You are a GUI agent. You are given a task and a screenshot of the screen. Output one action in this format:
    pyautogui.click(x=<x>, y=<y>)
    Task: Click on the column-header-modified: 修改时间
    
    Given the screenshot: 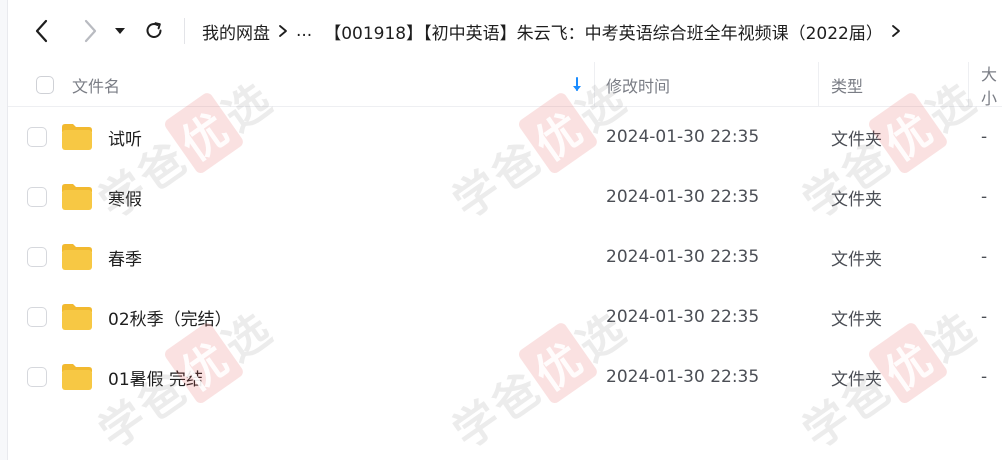 What is the action you would take?
    pyautogui.click(x=638, y=84)
    